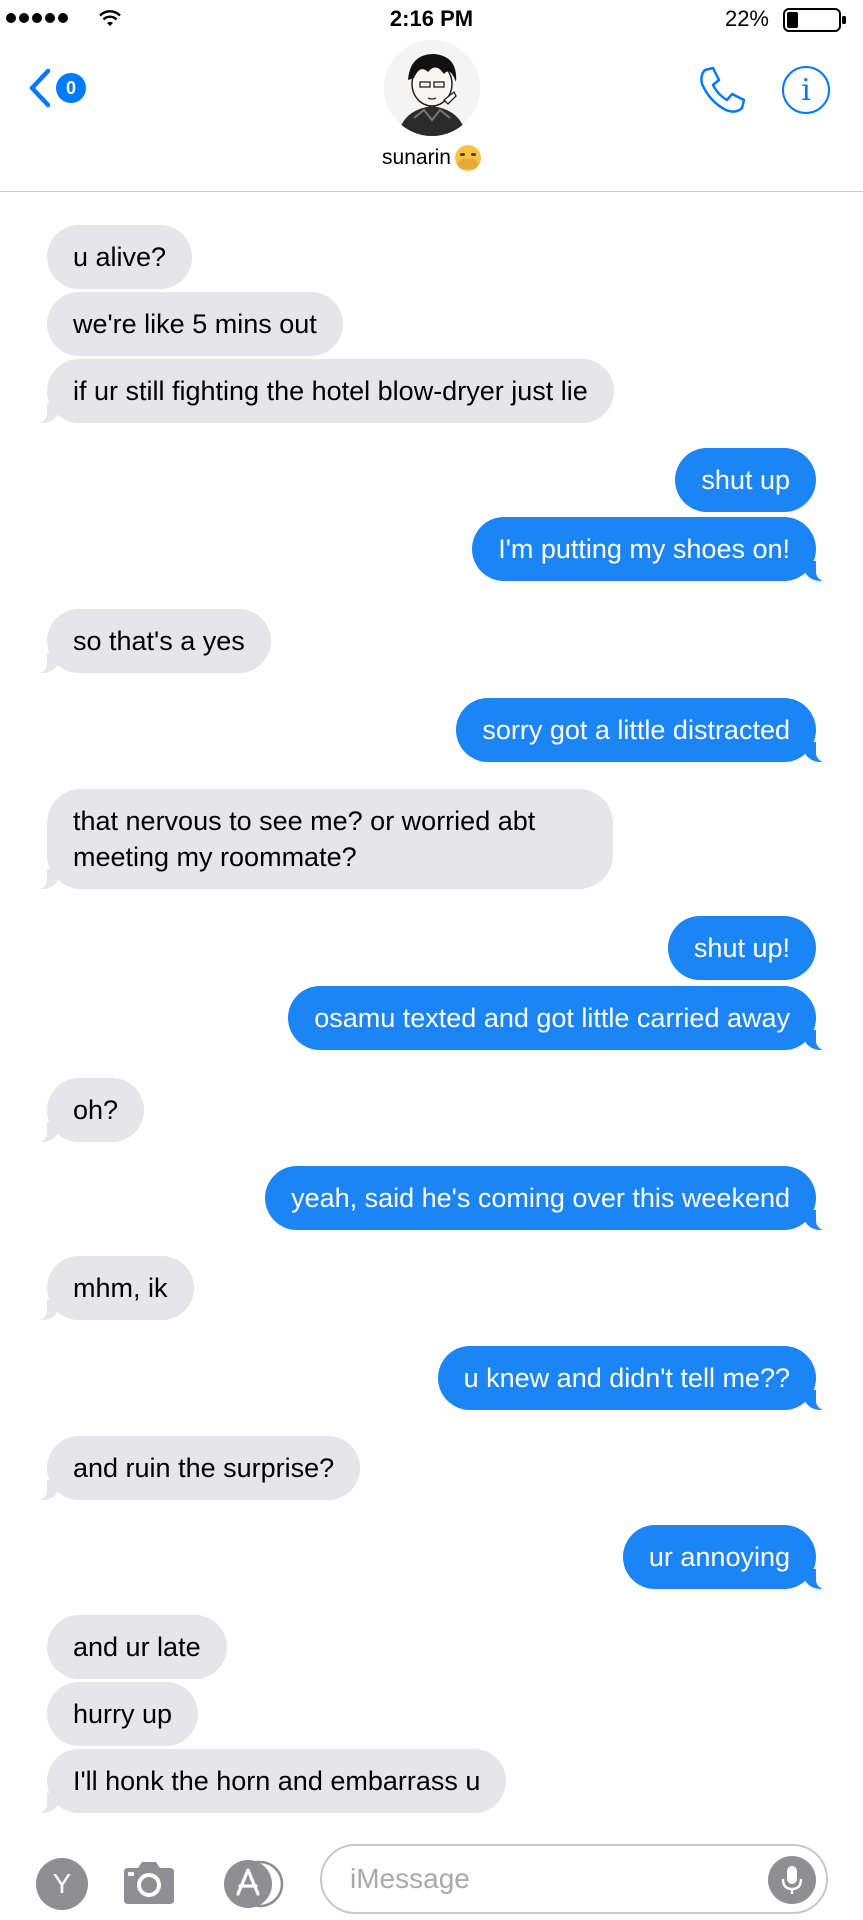 The image size is (863, 1920). I want to click on battery-percent: 22%, so click(746, 18).